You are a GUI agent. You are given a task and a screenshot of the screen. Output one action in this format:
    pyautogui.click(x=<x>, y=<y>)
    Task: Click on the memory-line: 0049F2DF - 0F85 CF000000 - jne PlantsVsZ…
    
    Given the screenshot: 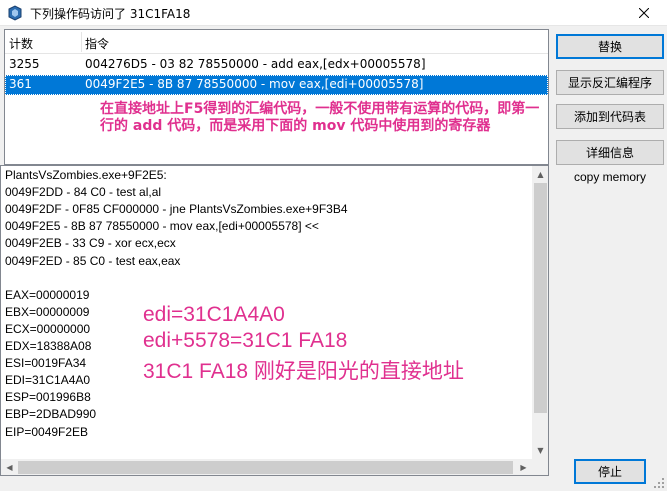 What is the action you would take?
    pyautogui.click(x=176, y=209)
    